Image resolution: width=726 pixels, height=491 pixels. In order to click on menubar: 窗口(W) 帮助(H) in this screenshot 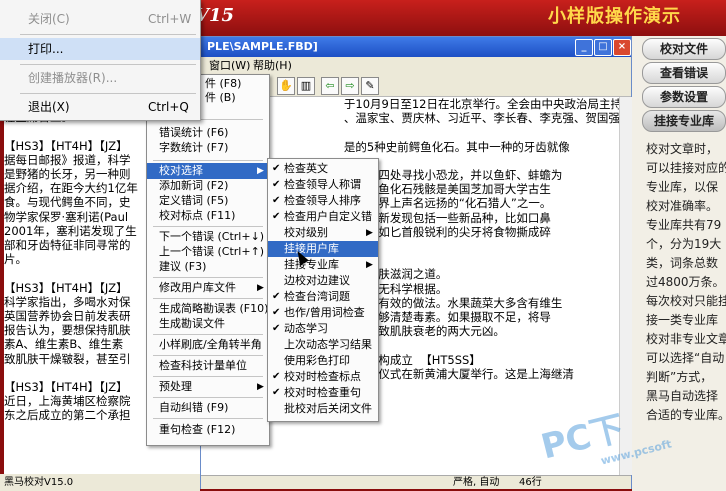, I will do `click(416, 65)`.